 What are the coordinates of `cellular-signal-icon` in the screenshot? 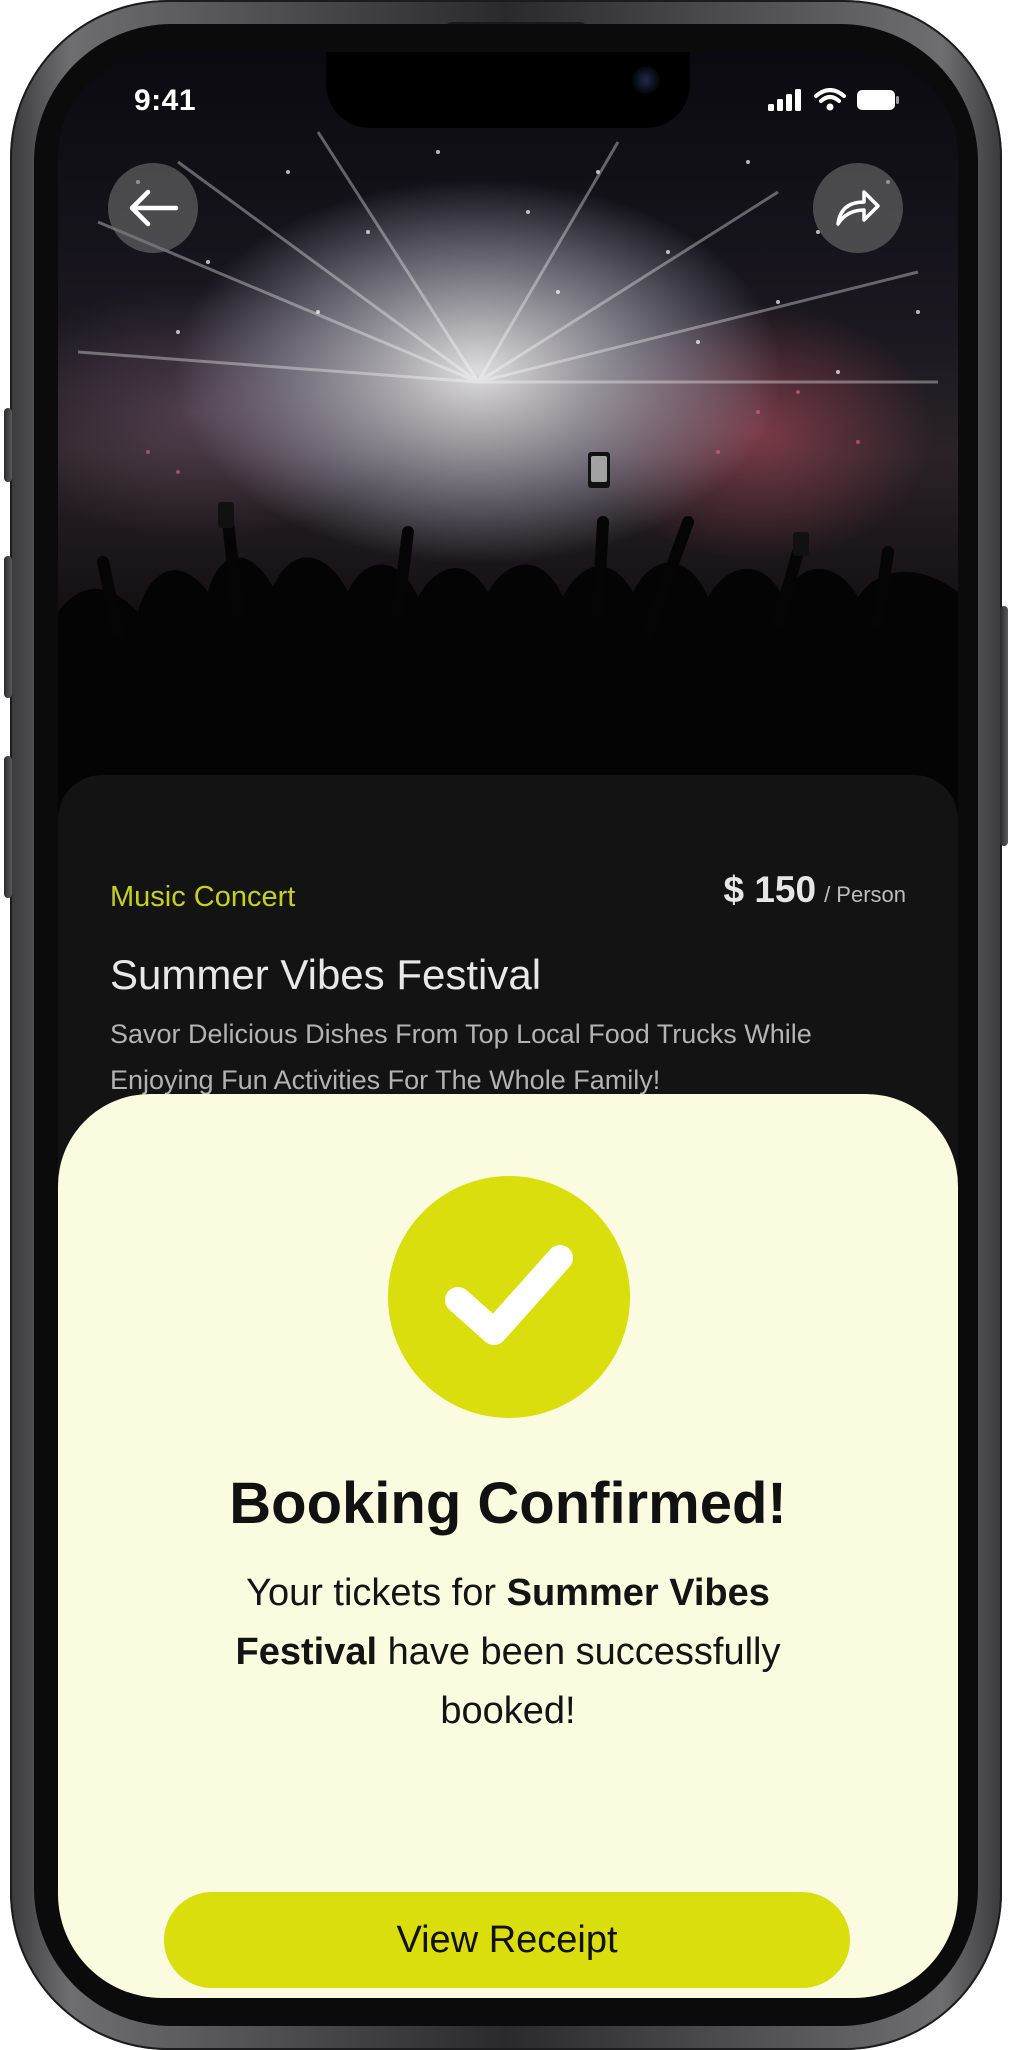 It's located at (784, 100).